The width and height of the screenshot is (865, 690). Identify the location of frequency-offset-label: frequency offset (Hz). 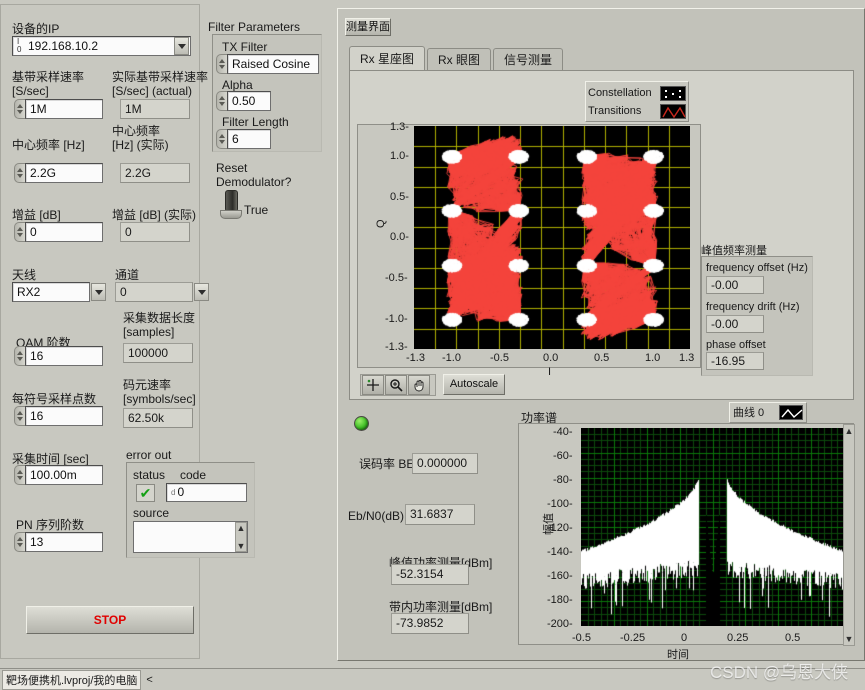
(757, 268).